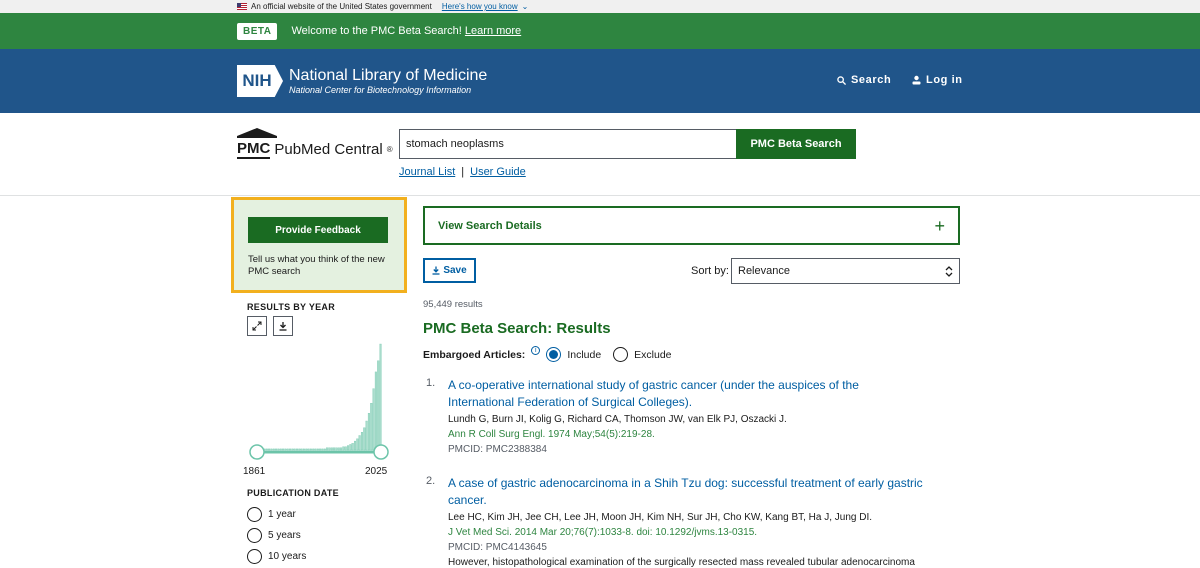  What do you see at coordinates (254, 149) in the screenshot?
I see `pmc-abbr: PMC` at bounding box center [254, 149].